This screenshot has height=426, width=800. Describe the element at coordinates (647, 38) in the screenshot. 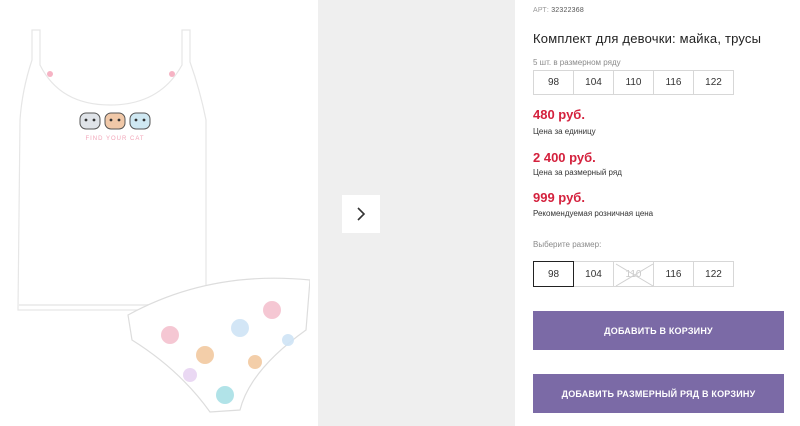

I see `product-title: Комплект для девочки: майка, трусы` at that location.